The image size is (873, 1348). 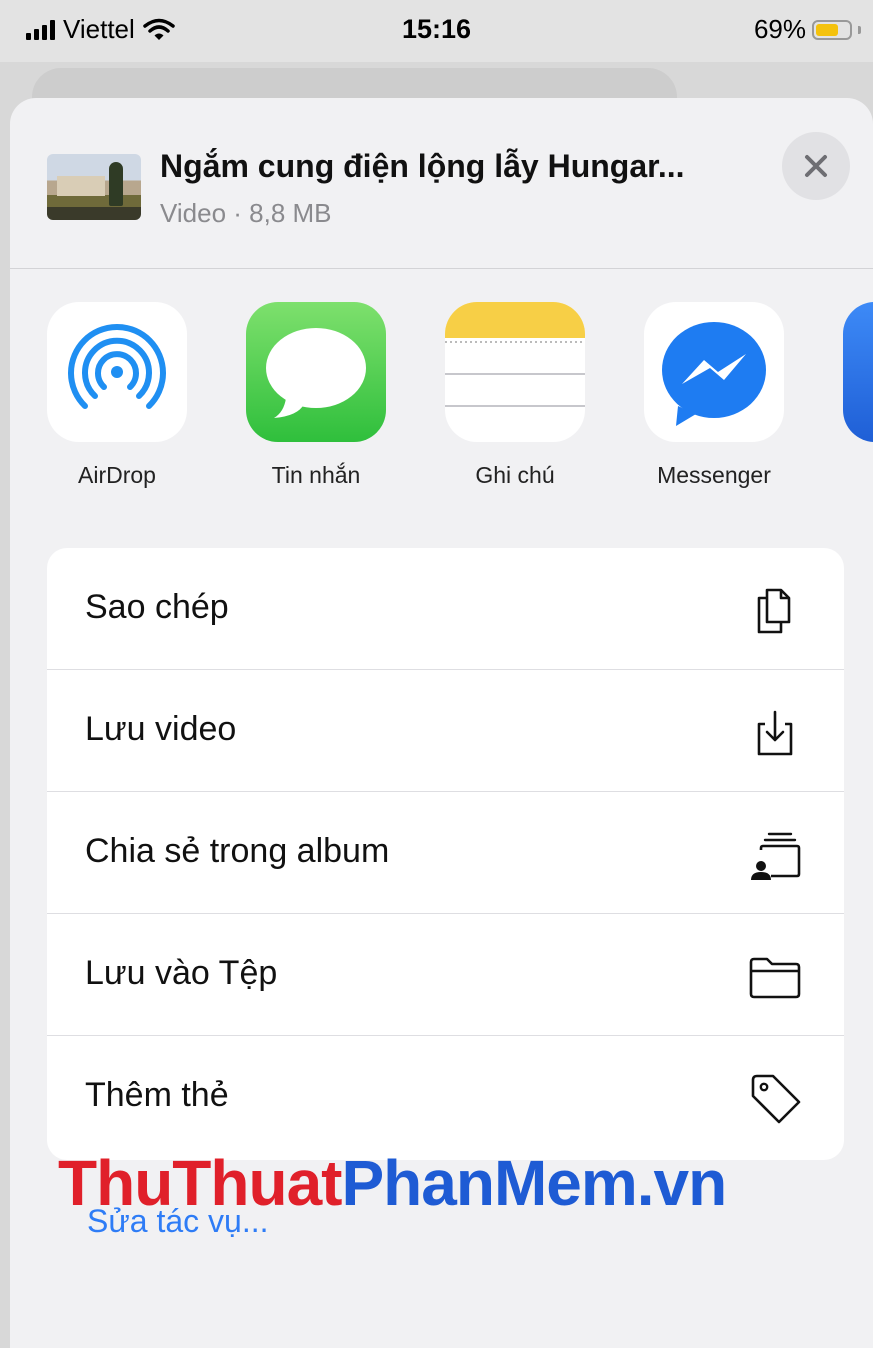 I want to click on action-copy: Sao chép, so click(x=445, y=609).